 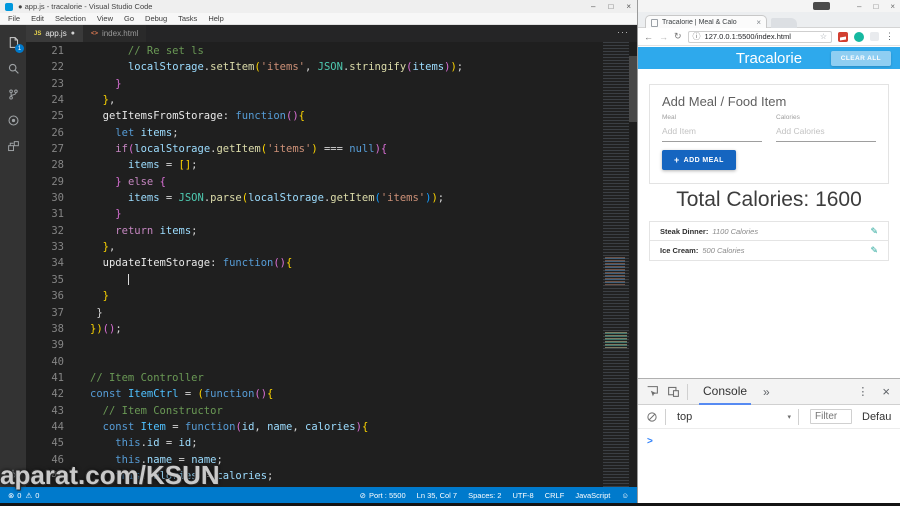 I want to click on code-line: 23 }, so click(x=314, y=84).